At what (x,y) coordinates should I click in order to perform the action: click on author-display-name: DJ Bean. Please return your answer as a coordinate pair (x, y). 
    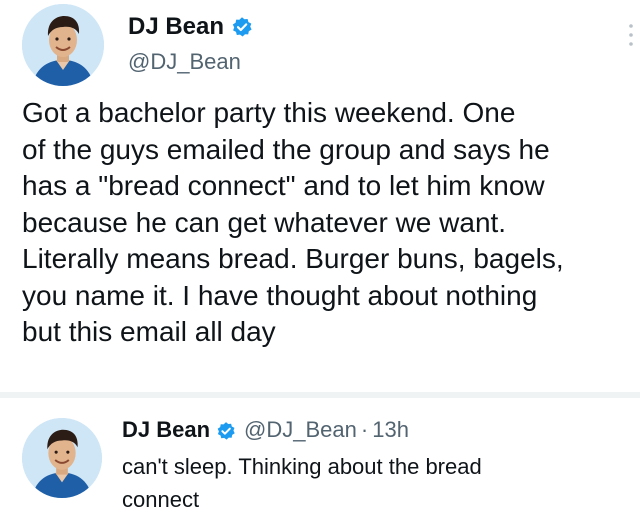
    Looking at the image, I should click on (176, 27).